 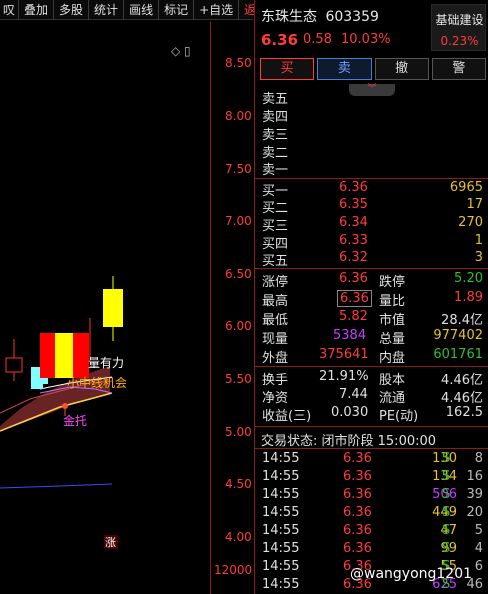 What do you see at coordinates (371, 337) in the screenshot?
I see `stats-row: 现量 5384 总量 977402` at bounding box center [371, 337].